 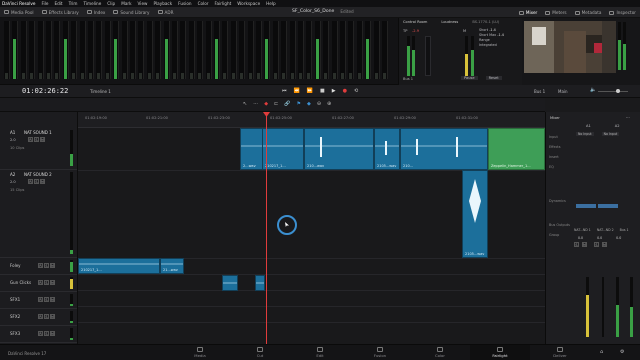 What do you see at coordinates (613, 91) in the screenshot?
I see `master-volume-slider` at bounding box center [613, 91].